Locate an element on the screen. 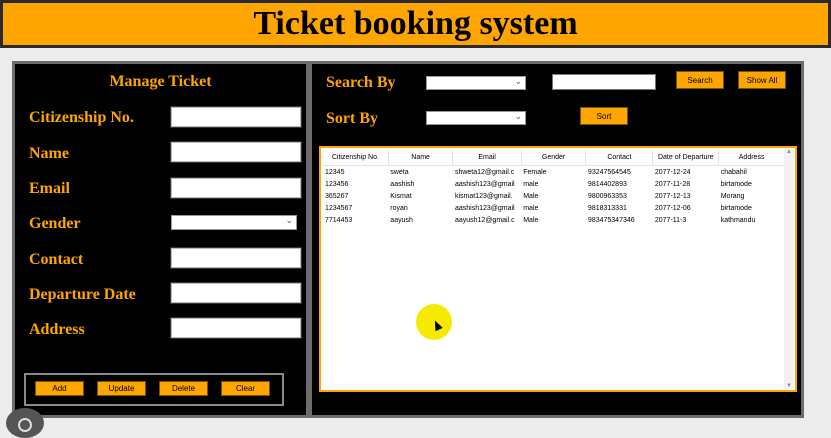  delete-button: Delete is located at coordinates (183, 388).